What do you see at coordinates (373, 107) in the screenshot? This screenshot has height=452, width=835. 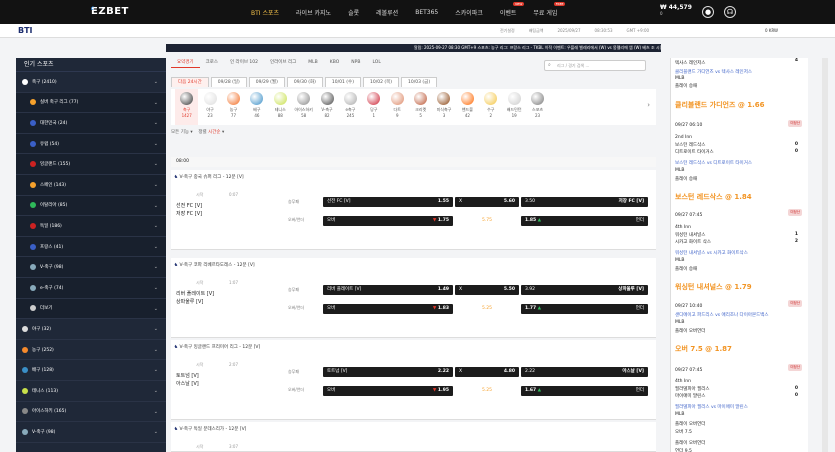 I see `sport-item: 당구 1` at bounding box center [373, 107].